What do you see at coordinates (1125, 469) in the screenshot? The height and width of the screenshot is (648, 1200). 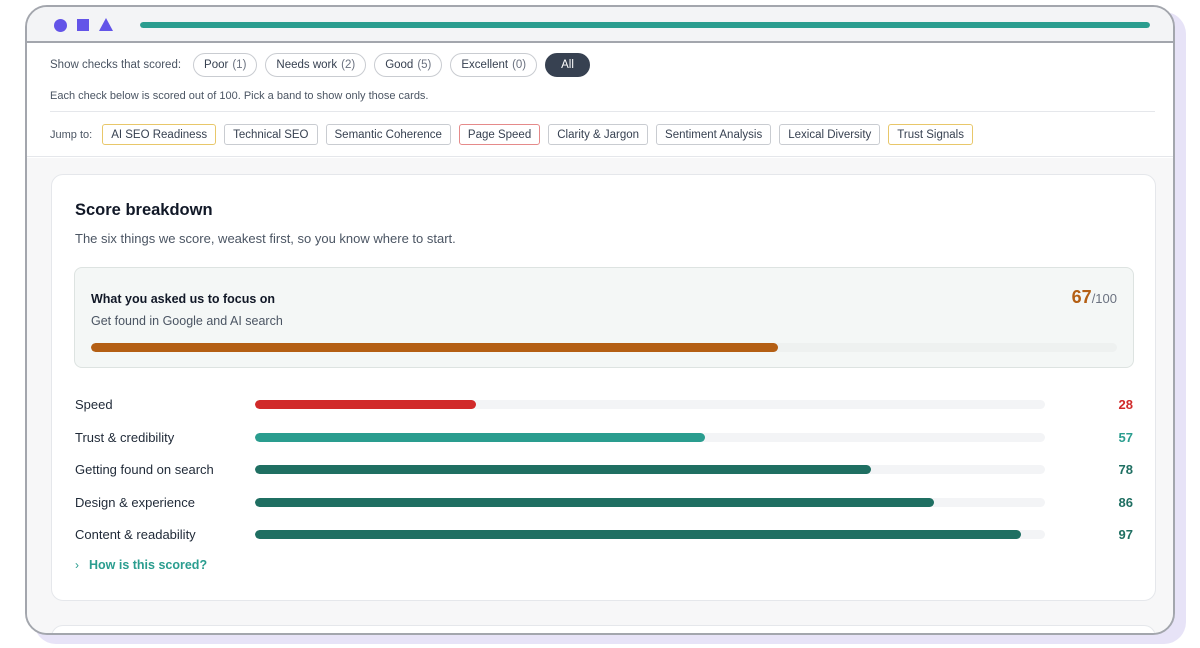 I see `metric-value: 78` at bounding box center [1125, 469].